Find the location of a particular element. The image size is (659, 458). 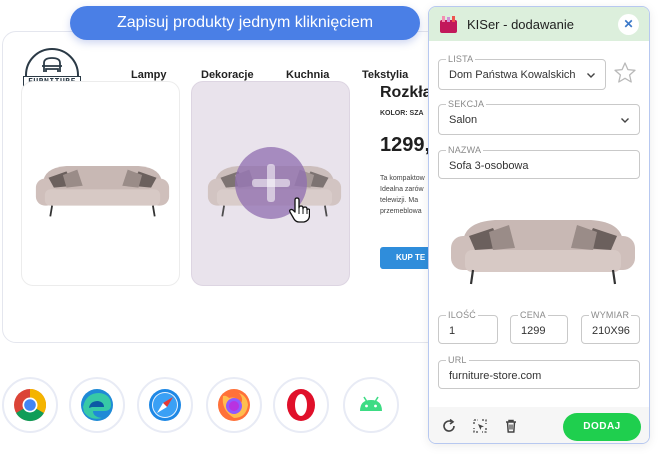

sekcja-select: SEKCJA Salon is located at coordinates (539, 117).